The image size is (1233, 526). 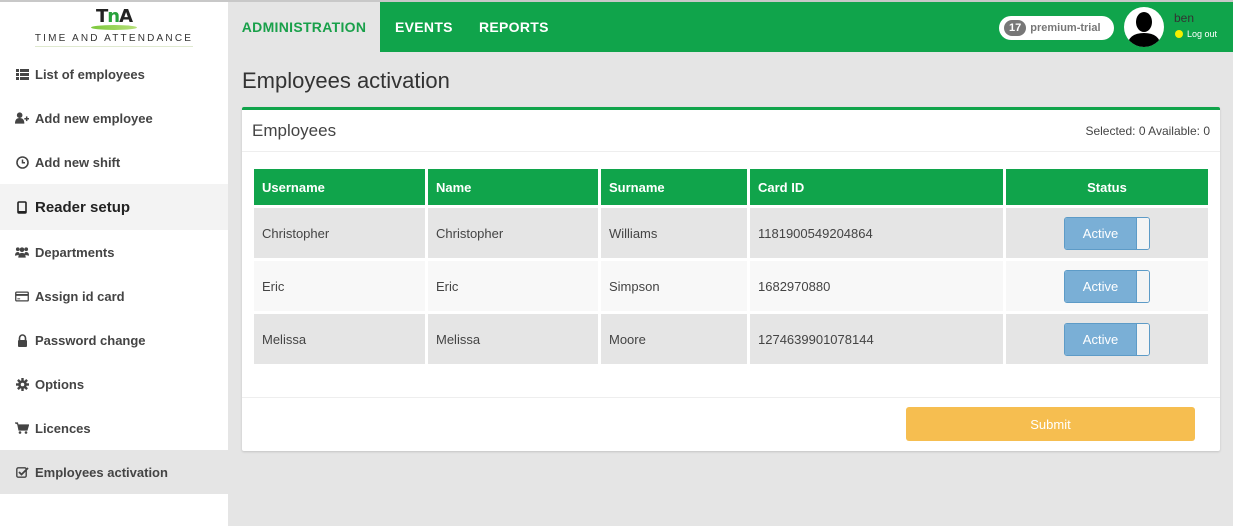 What do you see at coordinates (83, 207) in the screenshot?
I see `sidebar-item-label: Reader setup` at bounding box center [83, 207].